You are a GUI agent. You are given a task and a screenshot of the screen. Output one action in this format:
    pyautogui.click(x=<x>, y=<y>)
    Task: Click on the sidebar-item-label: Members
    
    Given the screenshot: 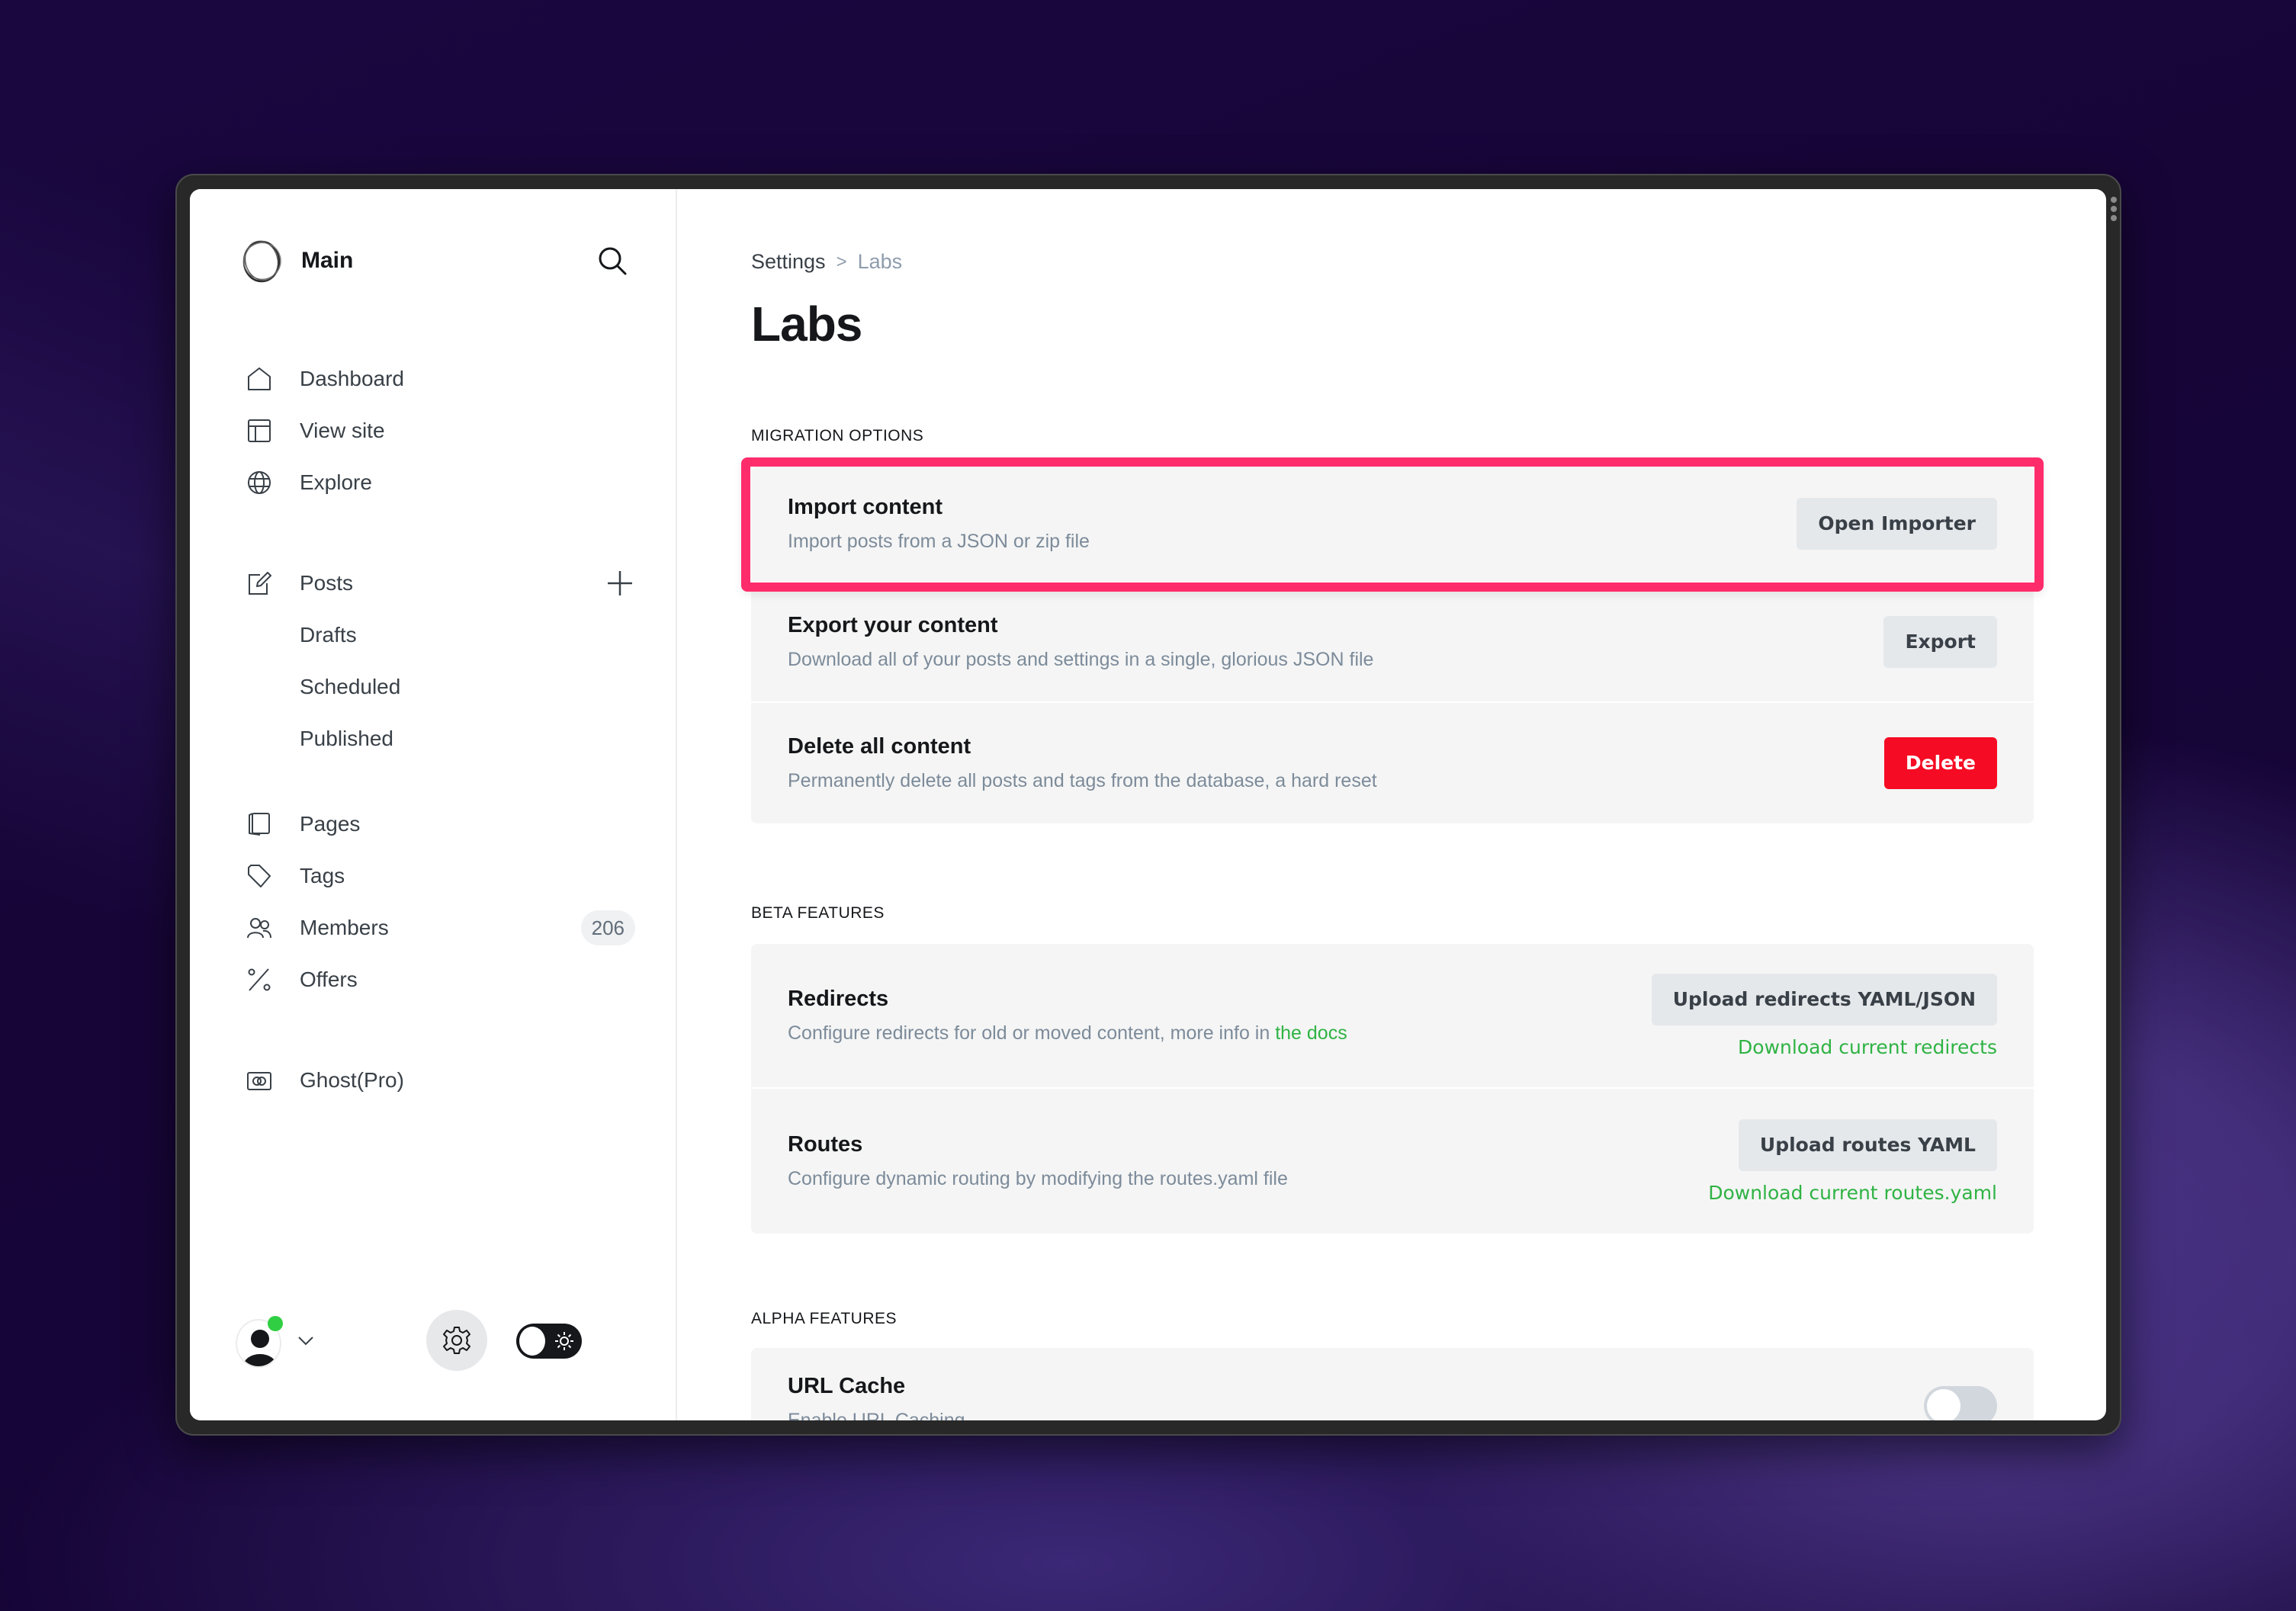 What is the action you would take?
    pyautogui.click(x=344, y=927)
    